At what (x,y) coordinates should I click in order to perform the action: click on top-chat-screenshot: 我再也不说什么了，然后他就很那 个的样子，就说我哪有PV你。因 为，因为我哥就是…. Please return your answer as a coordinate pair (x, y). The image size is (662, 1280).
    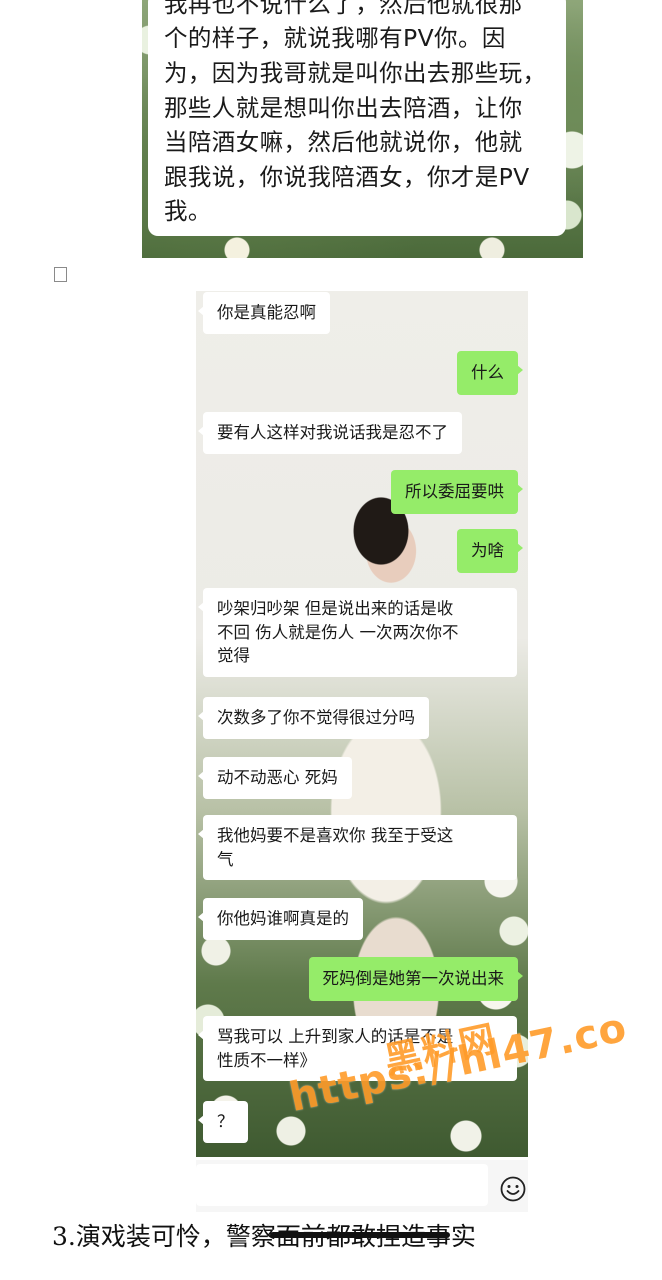
    Looking at the image, I should click on (362, 129).